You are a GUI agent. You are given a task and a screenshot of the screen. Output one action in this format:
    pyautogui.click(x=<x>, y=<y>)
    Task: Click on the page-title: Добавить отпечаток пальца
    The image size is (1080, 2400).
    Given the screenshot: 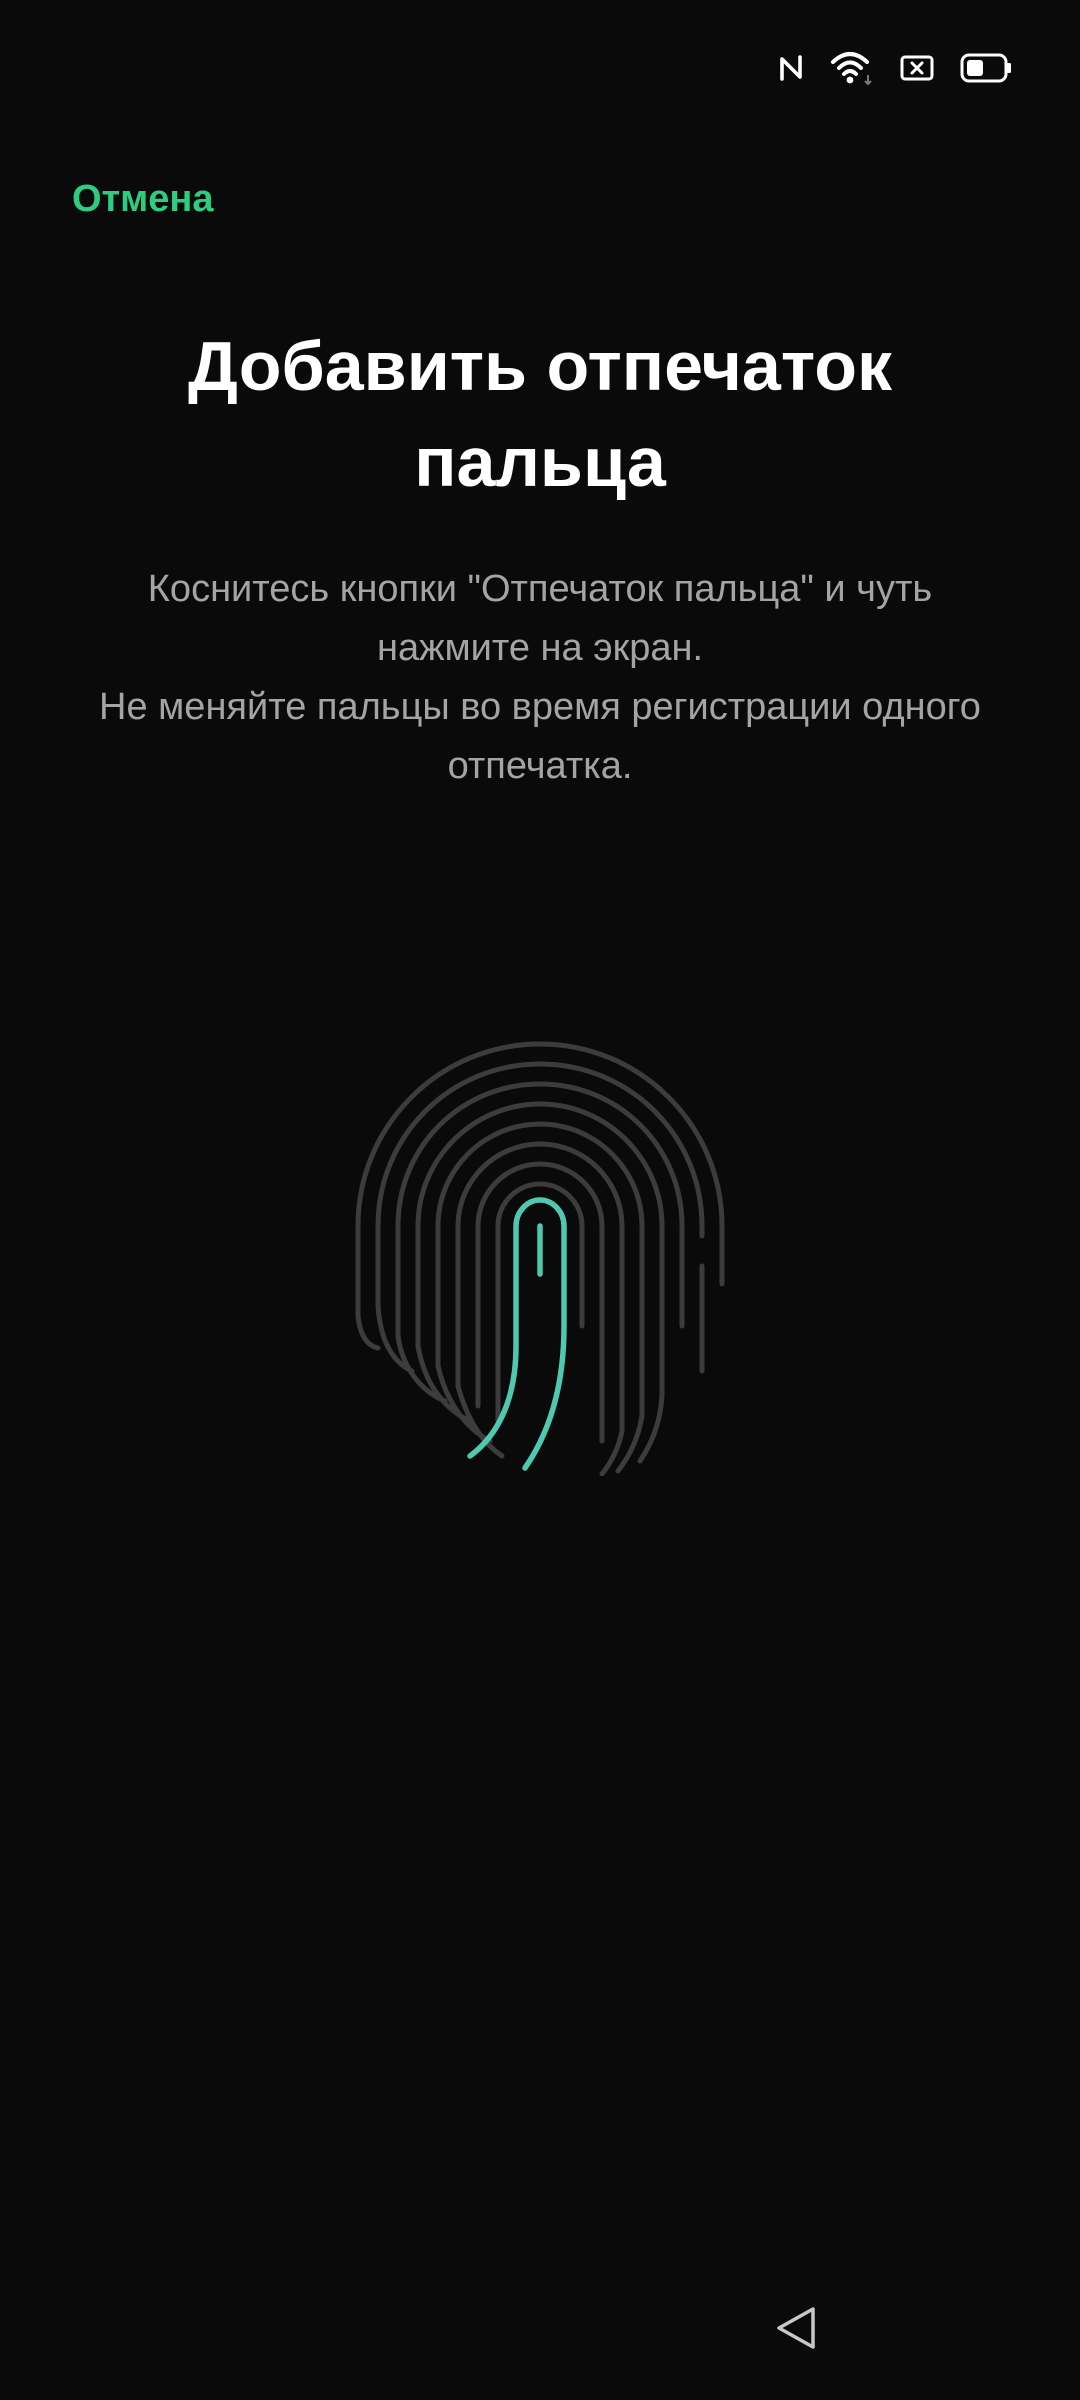 What is the action you would take?
    pyautogui.click(x=540, y=414)
    